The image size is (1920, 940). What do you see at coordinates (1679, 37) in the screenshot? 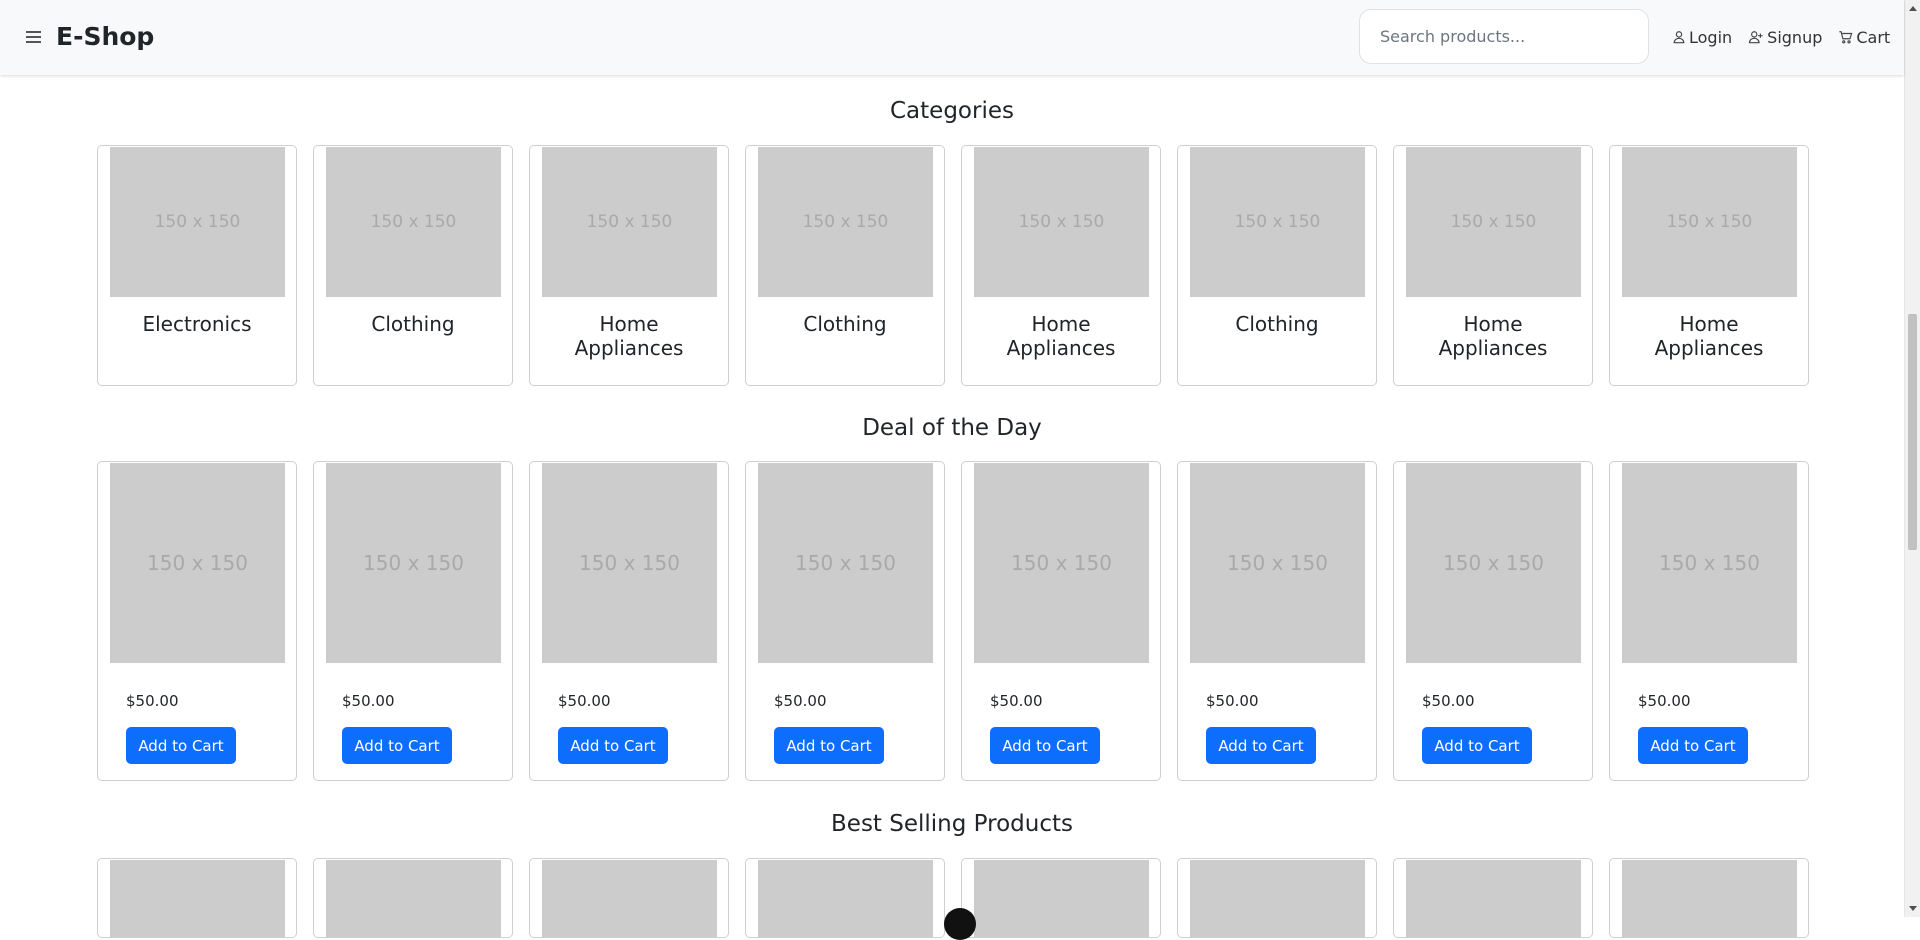
I see `person-icon` at bounding box center [1679, 37].